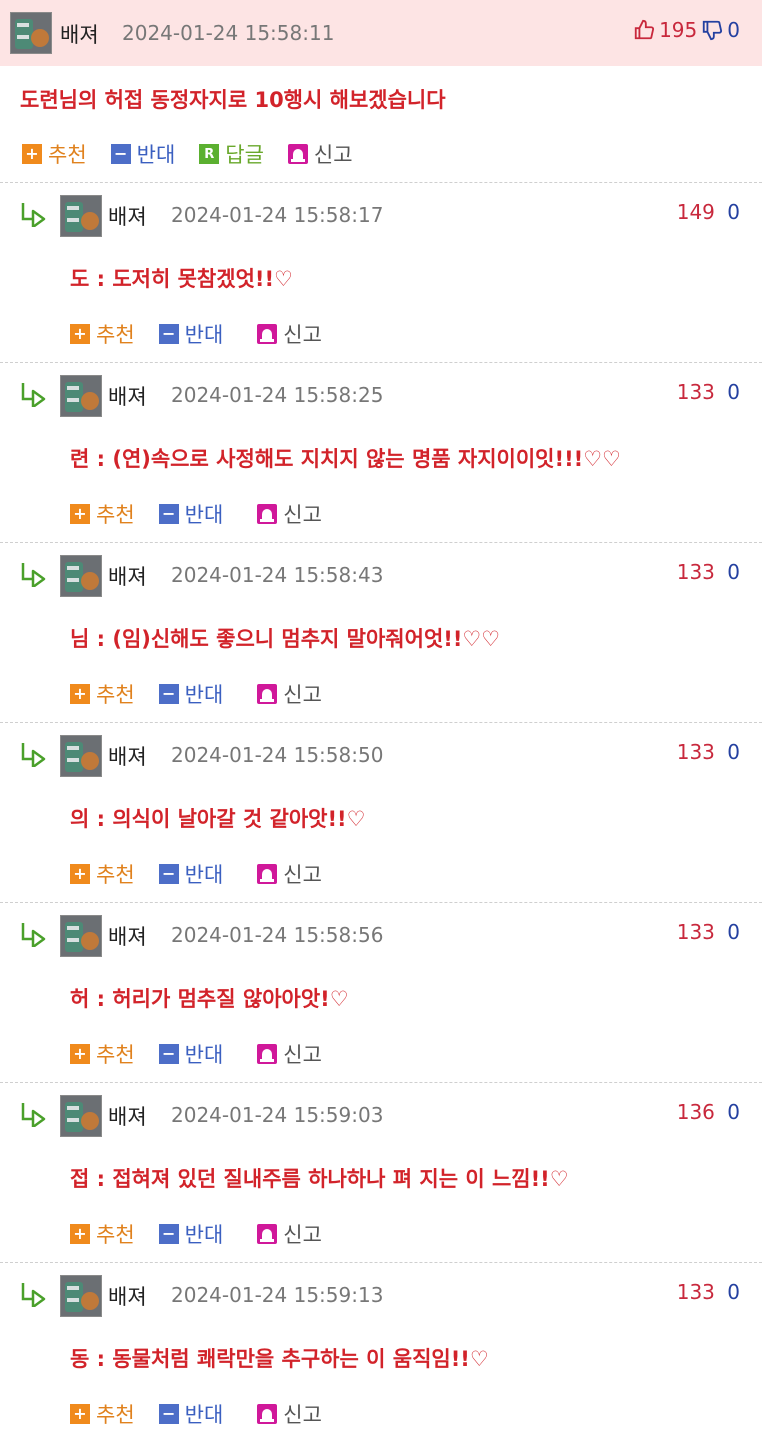 The image size is (762, 1440). What do you see at coordinates (277, 755) in the screenshot?
I see `timestamp: 2024-01-24 15:58:50` at bounding box center [277, 755].